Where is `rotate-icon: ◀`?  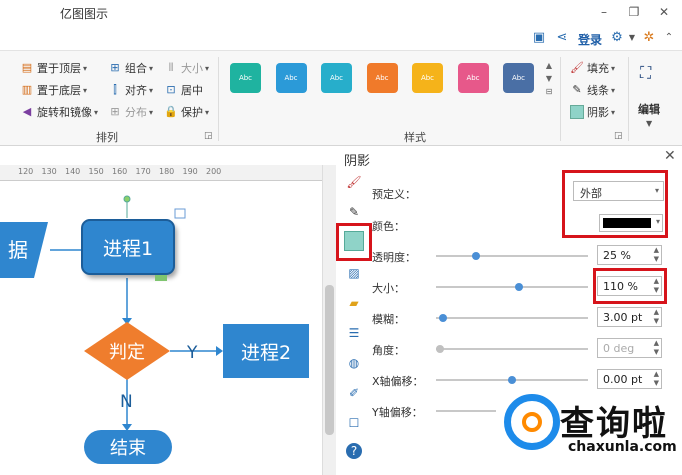 rotate-icon: ◀ is located at coordinates (27, 111).